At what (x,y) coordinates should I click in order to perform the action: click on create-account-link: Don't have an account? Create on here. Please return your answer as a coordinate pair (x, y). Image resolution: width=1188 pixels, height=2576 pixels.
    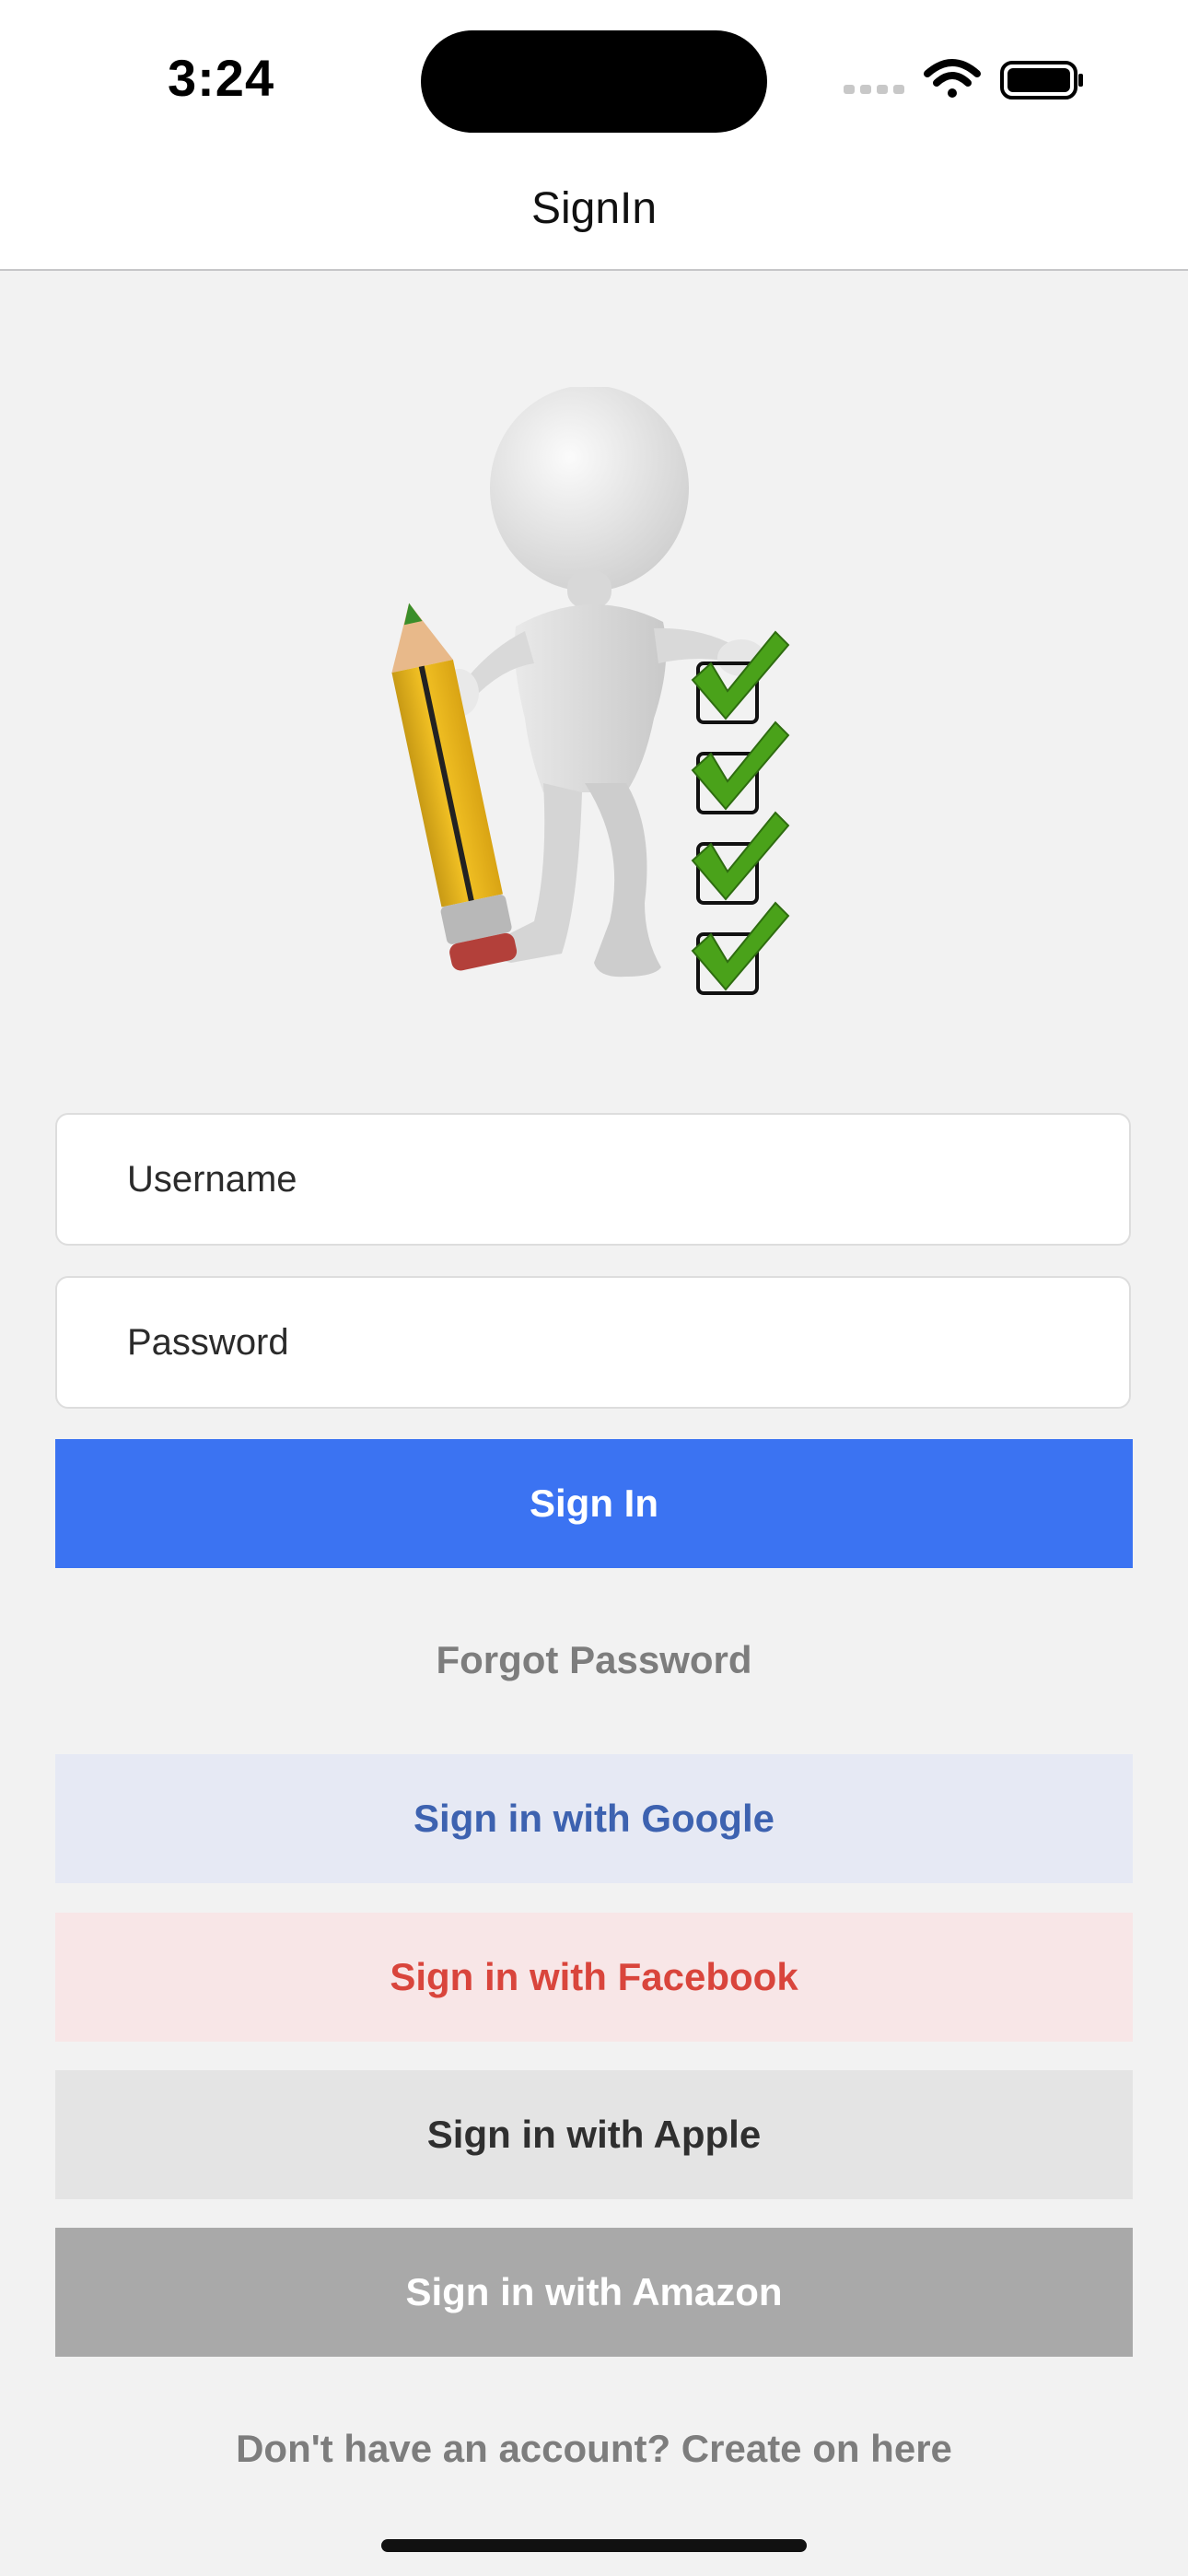
    Looking at the image, I should click on (594, 2449).